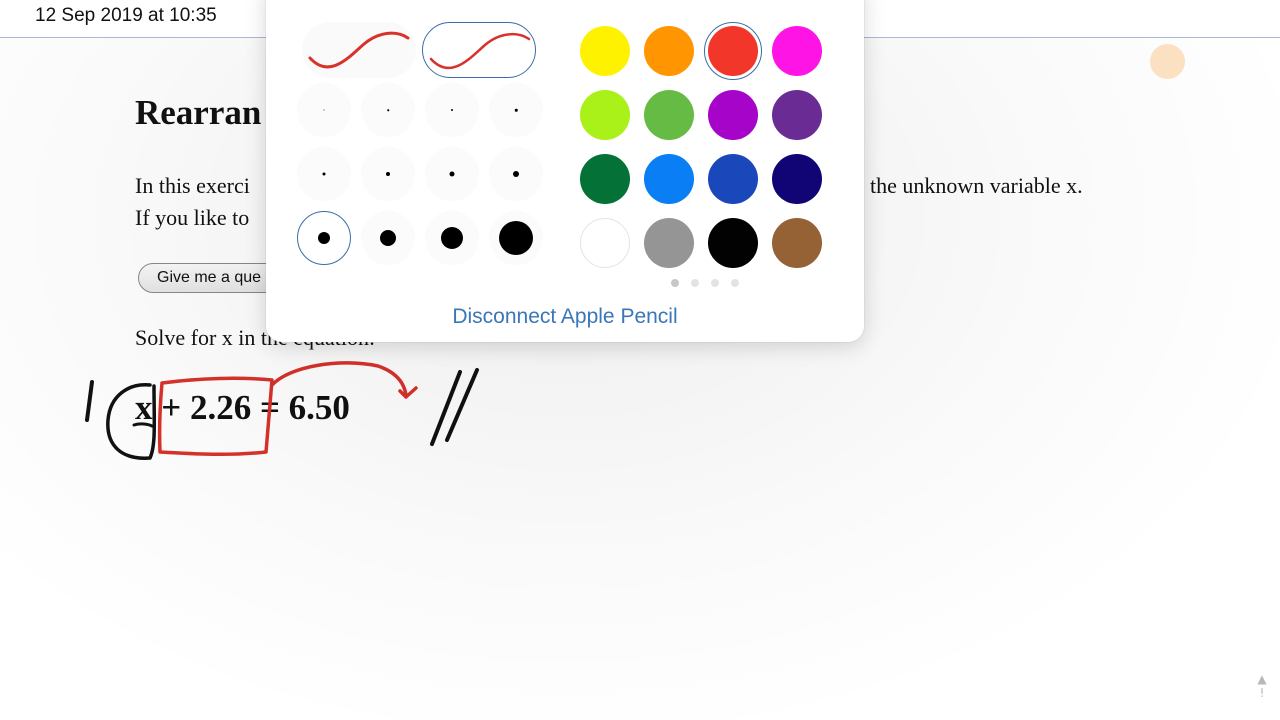 This screenshot has height=720, width=1280. I want to click on ink-arrow-head, so click(408, 392).